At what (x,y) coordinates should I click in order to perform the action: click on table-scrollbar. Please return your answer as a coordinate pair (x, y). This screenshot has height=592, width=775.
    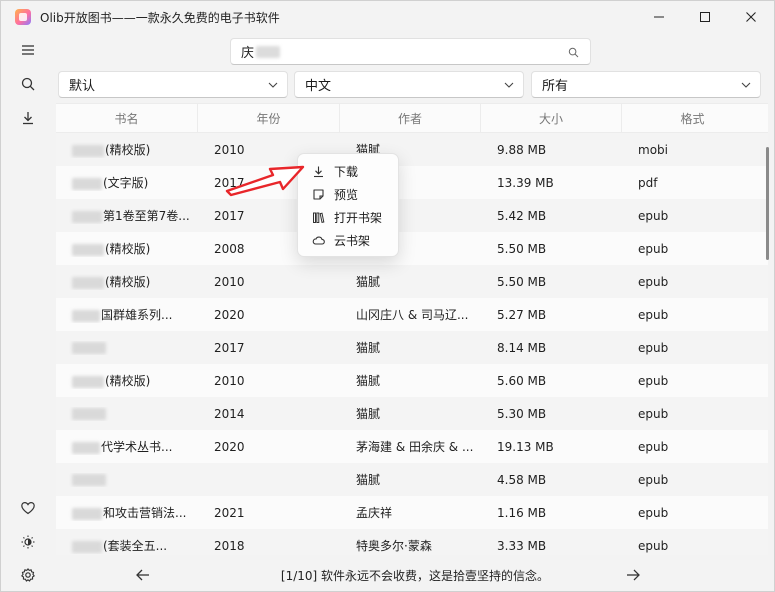
    Looking at the image, I should click on (767, 203).